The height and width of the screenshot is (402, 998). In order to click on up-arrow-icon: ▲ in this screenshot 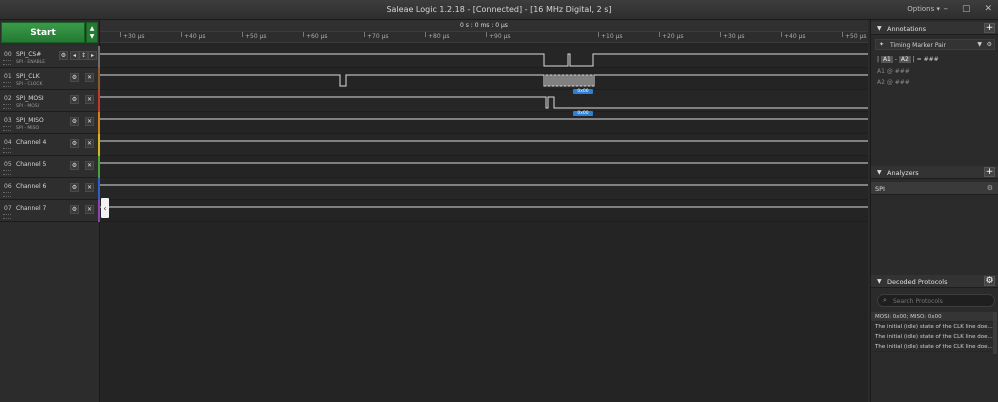, I will do `click(92, 29)`.